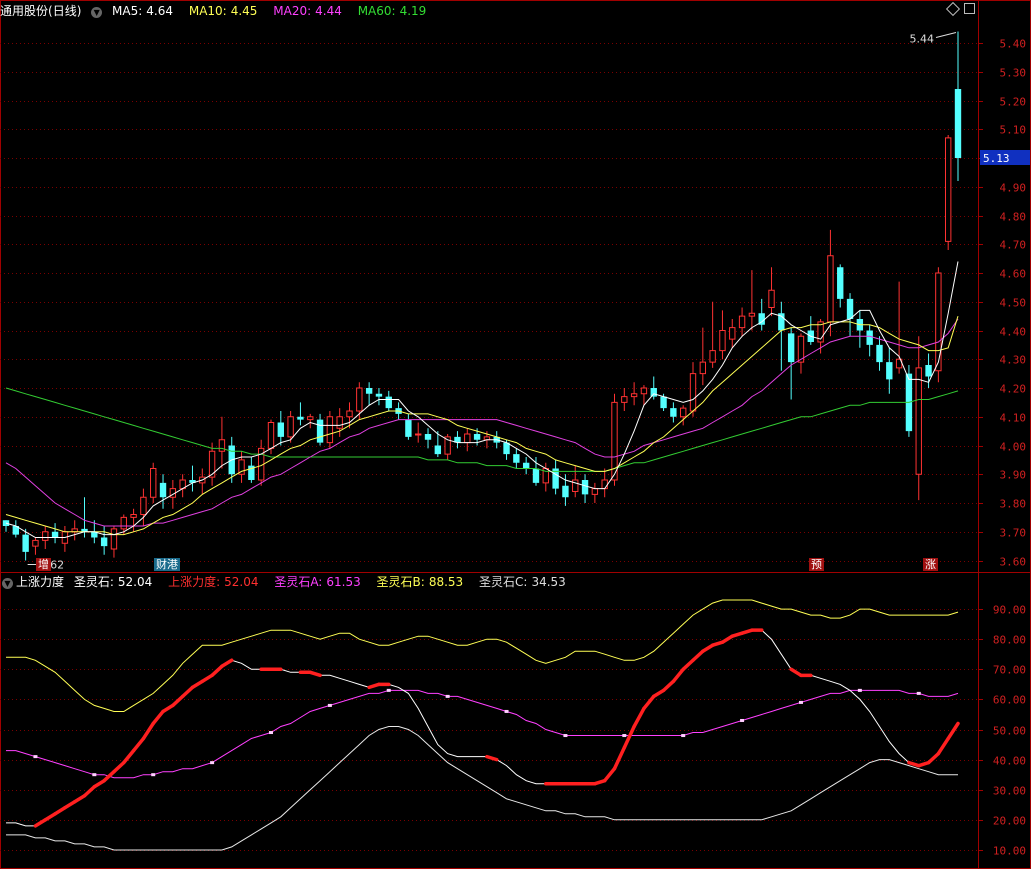 Image resolution: width=1031 pixels, height=869 pixels. What do you see at coordinates (160, 11) in the screenshot?
I see `ma5-value: 4.64` at bounding box center [160, 11].